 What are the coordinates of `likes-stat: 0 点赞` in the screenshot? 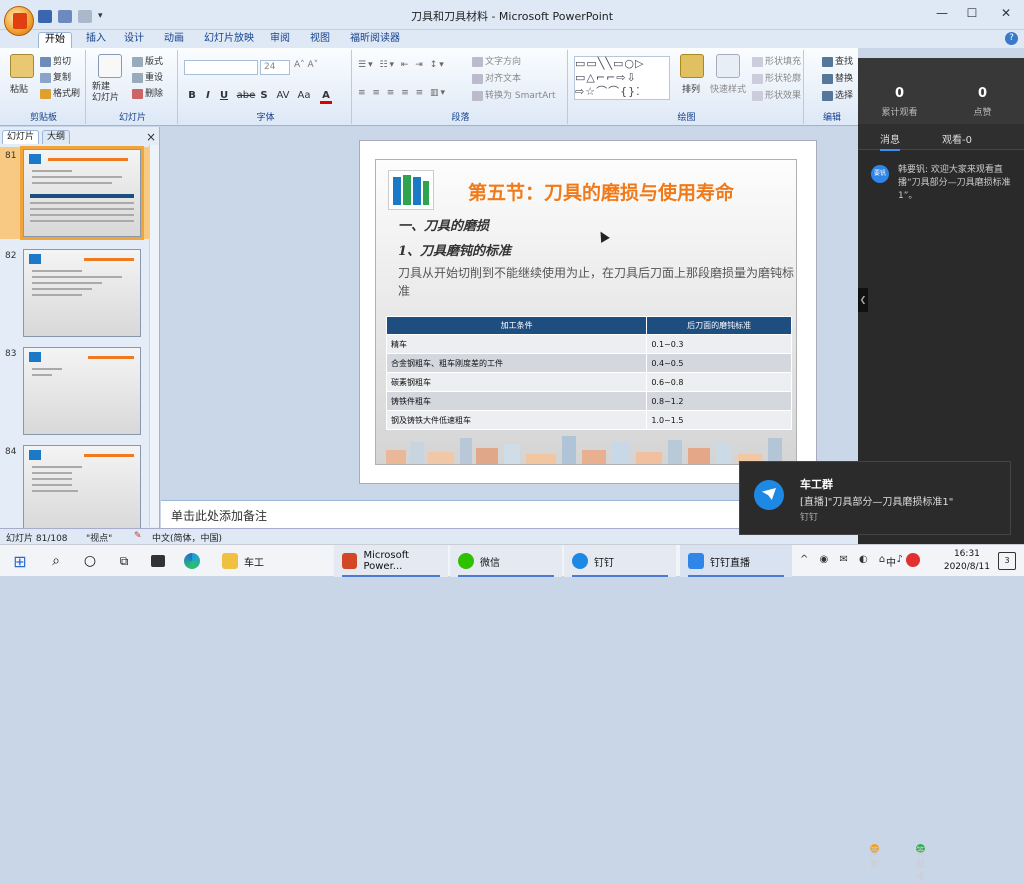 It's located at (982, 102).